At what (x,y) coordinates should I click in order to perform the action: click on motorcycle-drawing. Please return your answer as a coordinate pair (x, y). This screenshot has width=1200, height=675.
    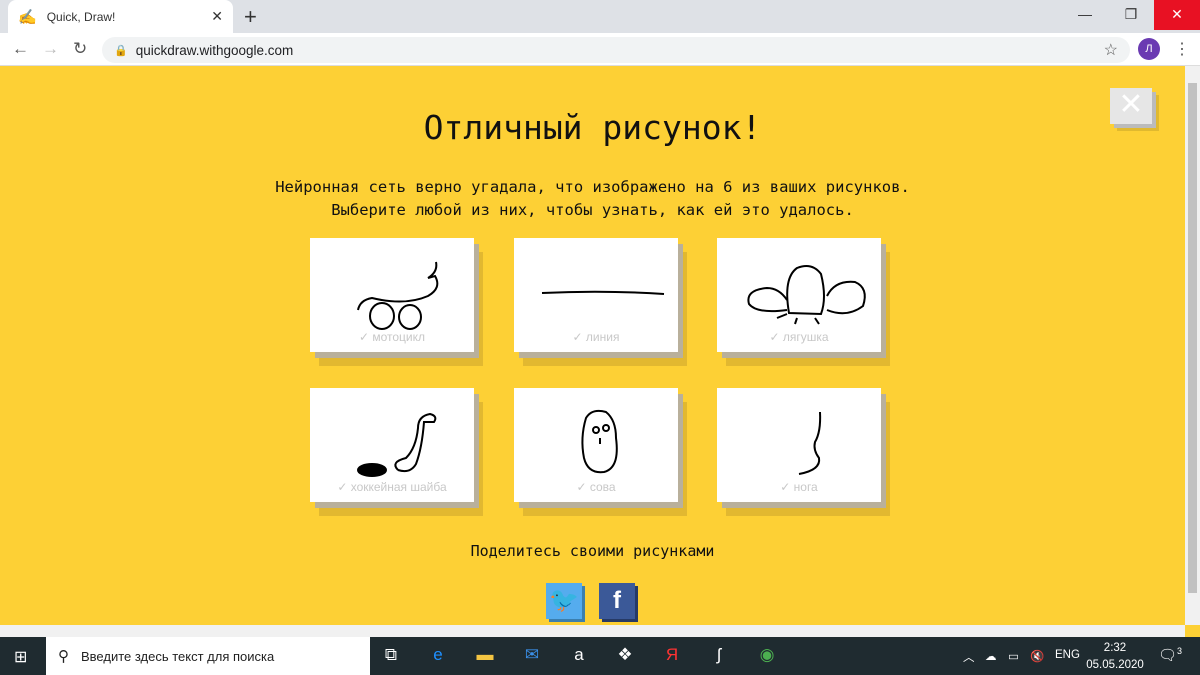
    Looking at the image, I should click on (398, 295).